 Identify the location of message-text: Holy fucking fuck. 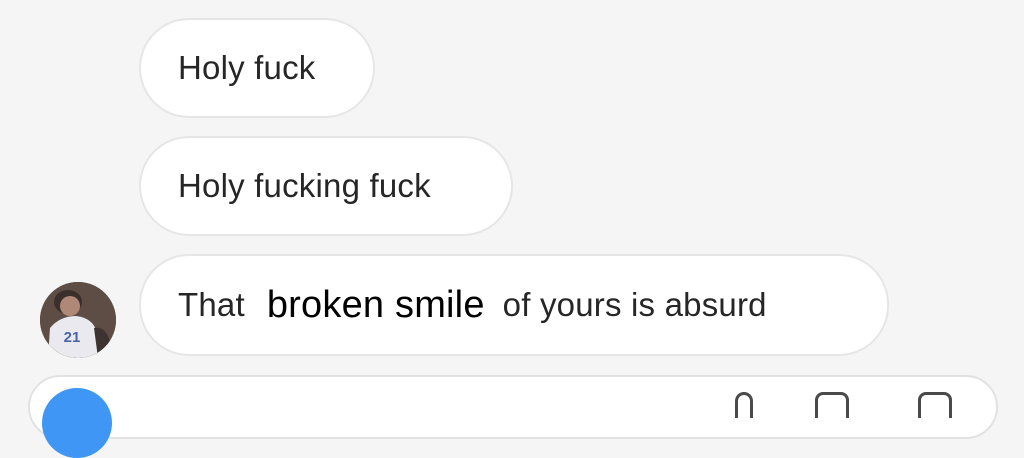
(304, 185).